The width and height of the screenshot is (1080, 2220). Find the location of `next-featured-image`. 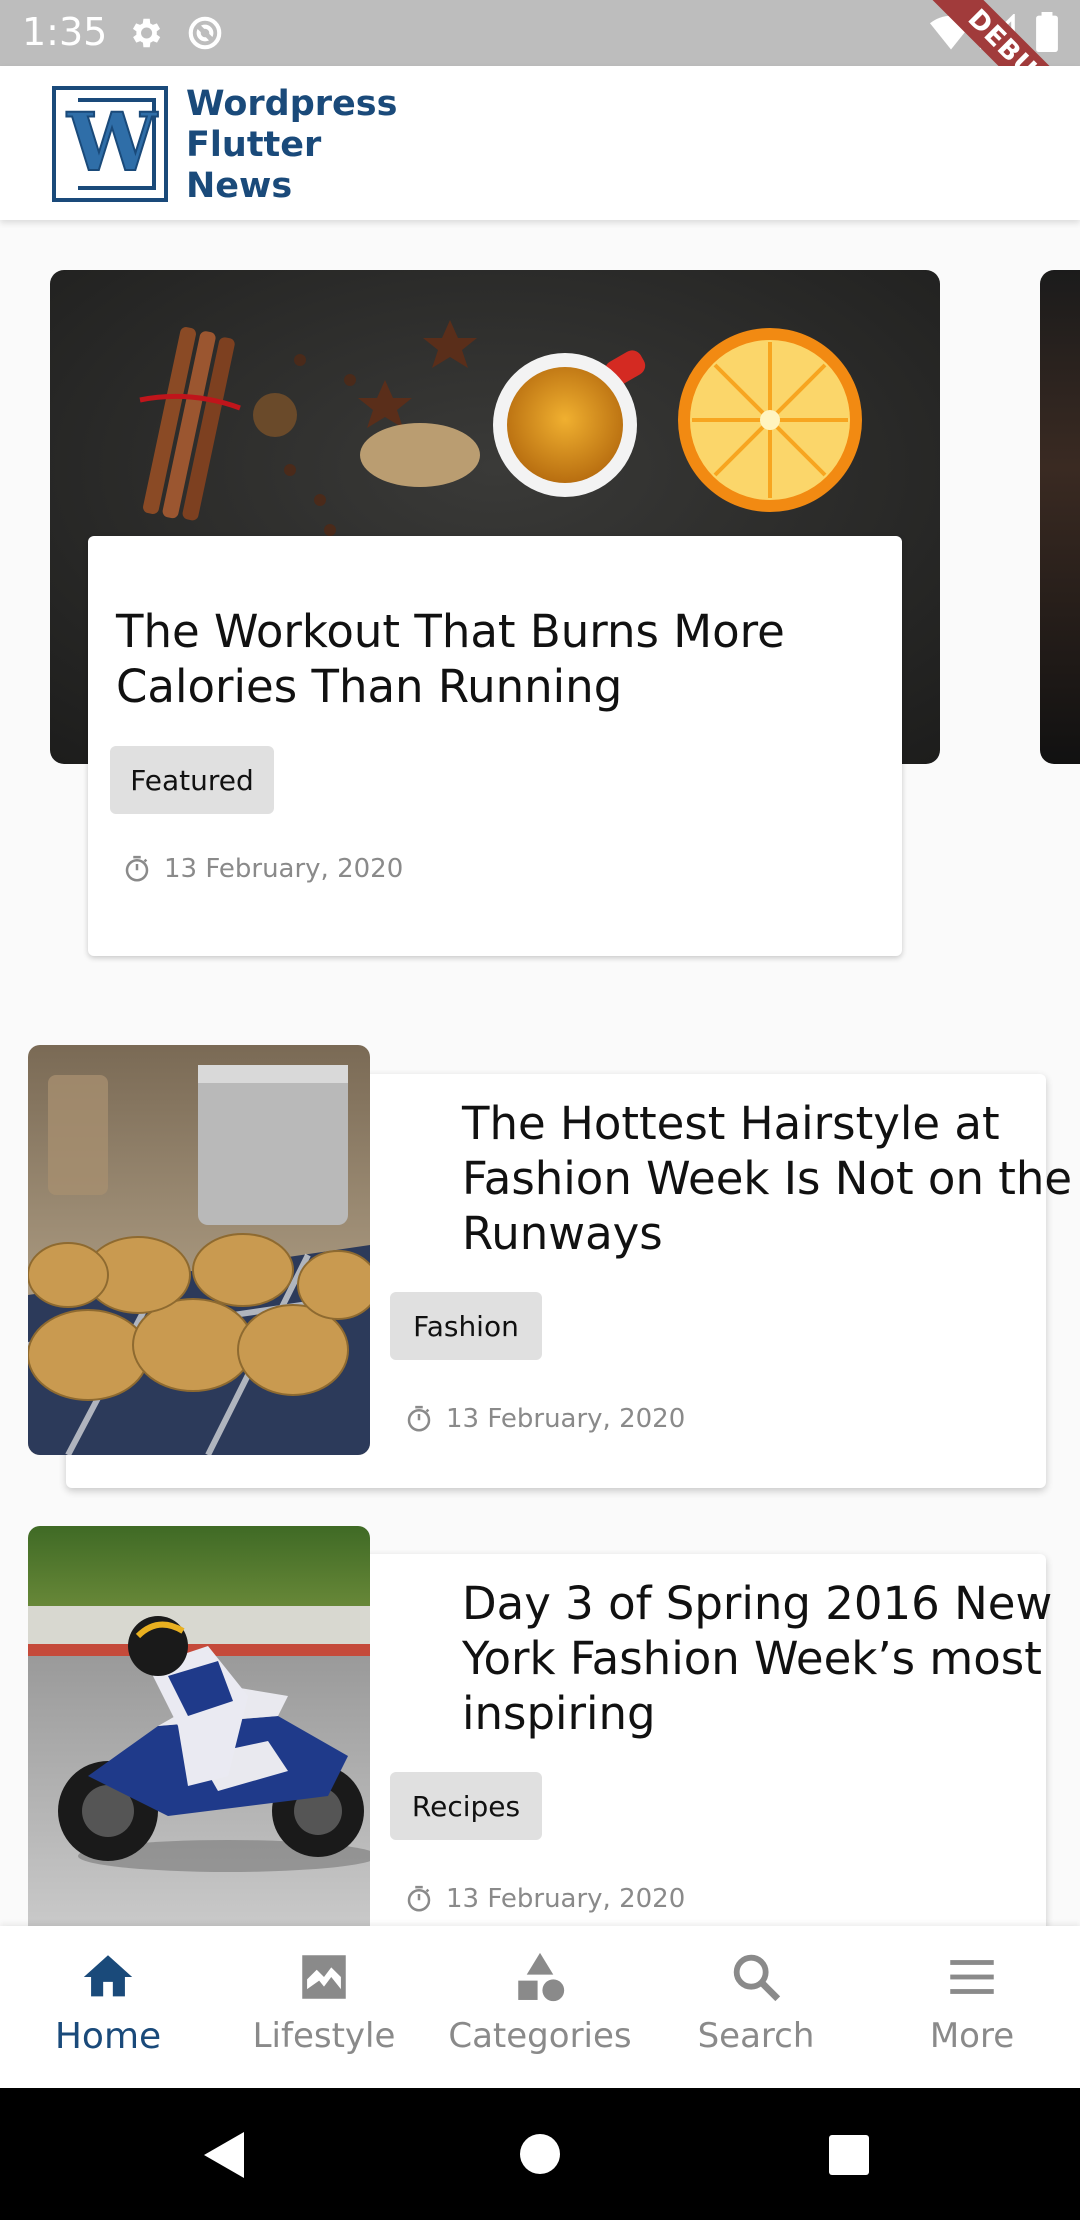

next-featured-image is located at coordinates (1060, 517).